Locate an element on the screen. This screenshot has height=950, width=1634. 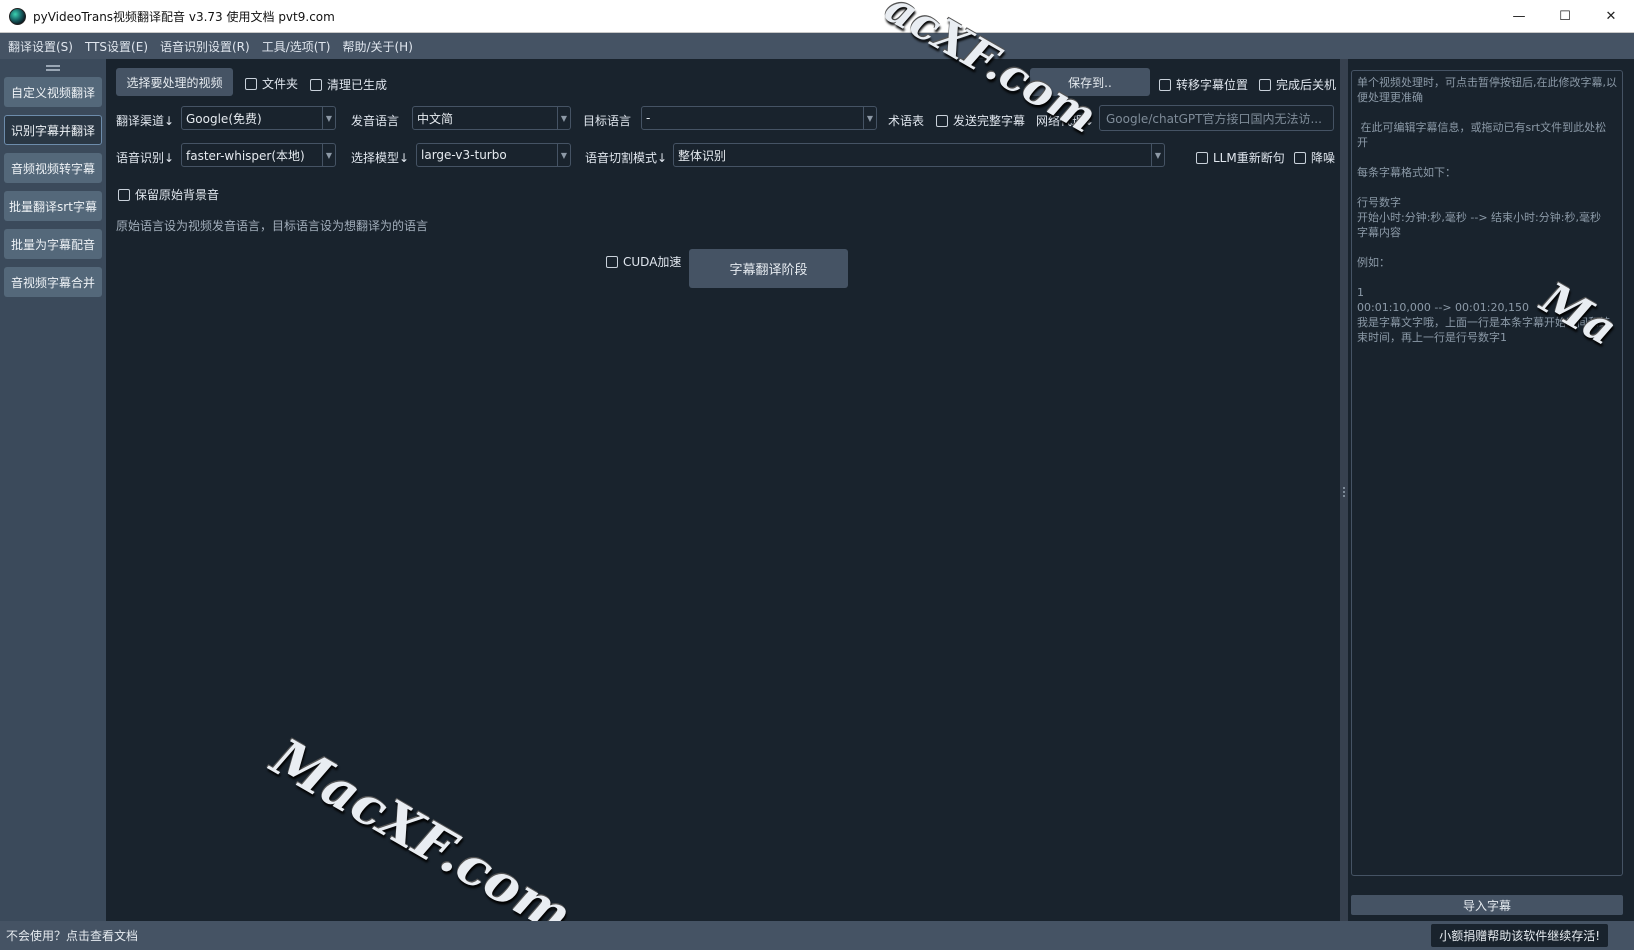
denoise-checkbox: 降噪 is located at coordinates (1314, 157).